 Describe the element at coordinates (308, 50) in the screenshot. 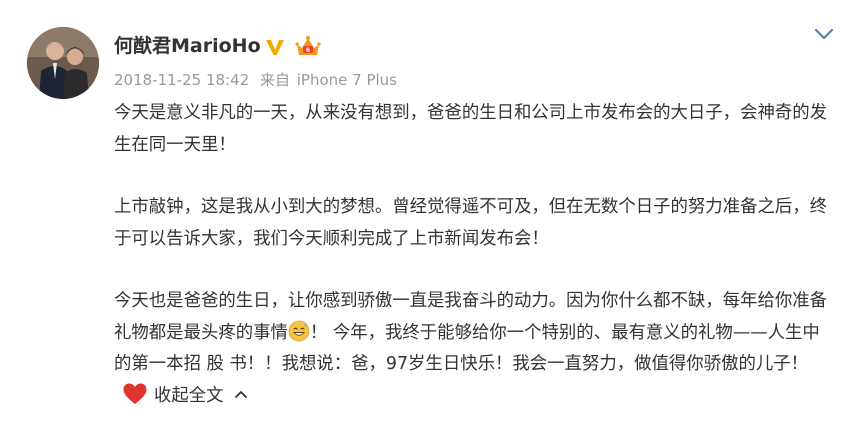

I see `svg-text: 6` at that location.